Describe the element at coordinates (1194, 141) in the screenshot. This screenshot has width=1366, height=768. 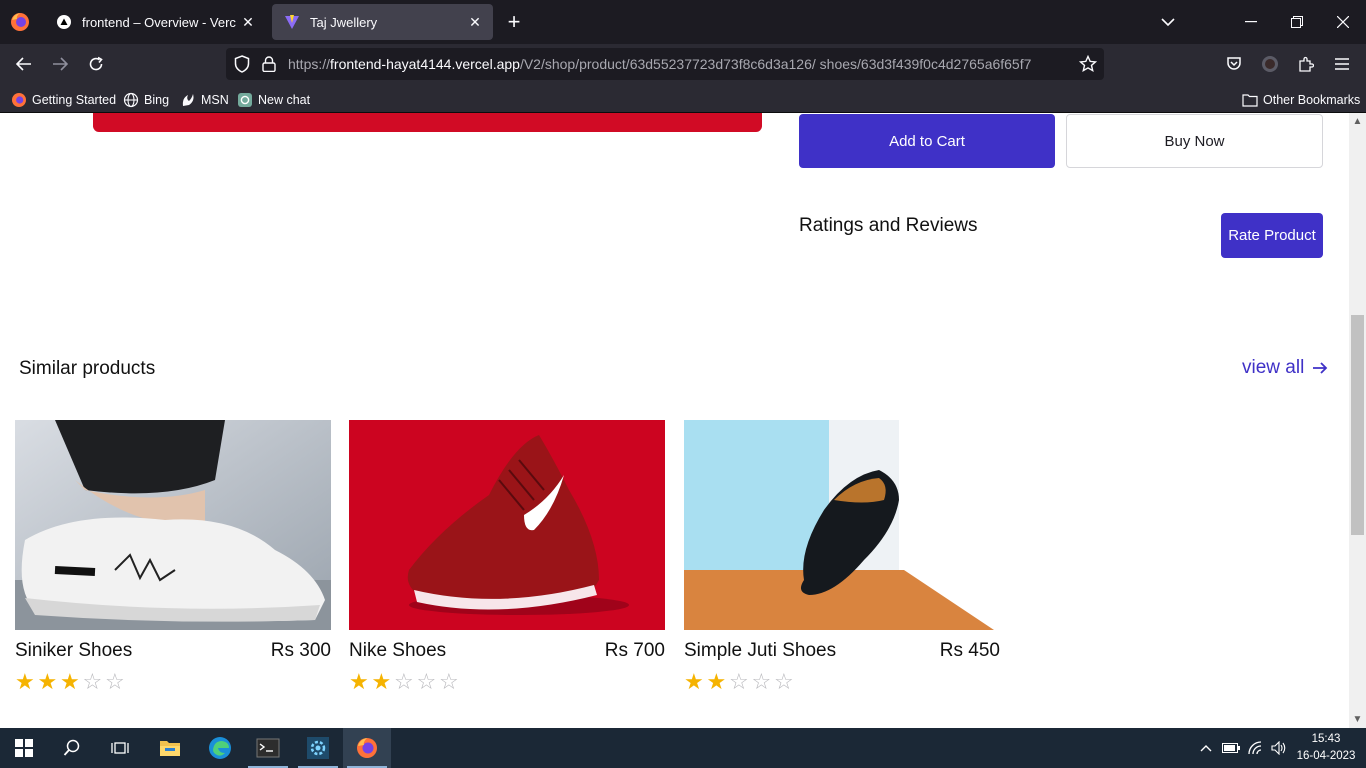
I see `buy-now-button: Buy Now` at that location.